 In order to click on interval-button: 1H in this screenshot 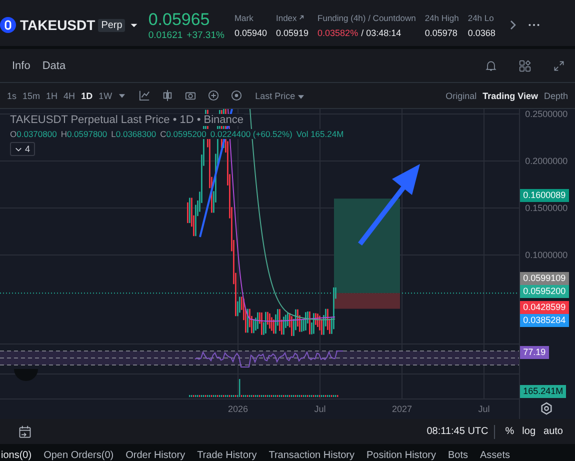, I will do `click(52, 95)`.